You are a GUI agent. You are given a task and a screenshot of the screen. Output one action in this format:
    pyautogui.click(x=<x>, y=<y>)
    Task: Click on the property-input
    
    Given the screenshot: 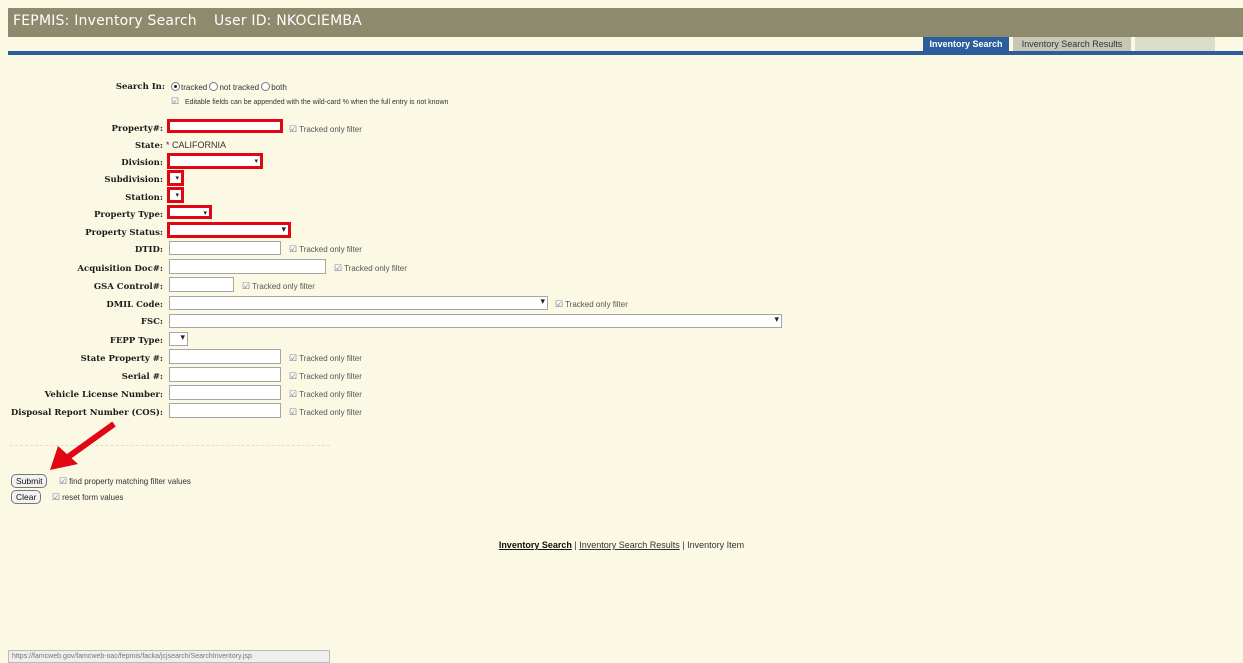 What is the action you would take?
    pyautogui.click(x=225, y=126)
    